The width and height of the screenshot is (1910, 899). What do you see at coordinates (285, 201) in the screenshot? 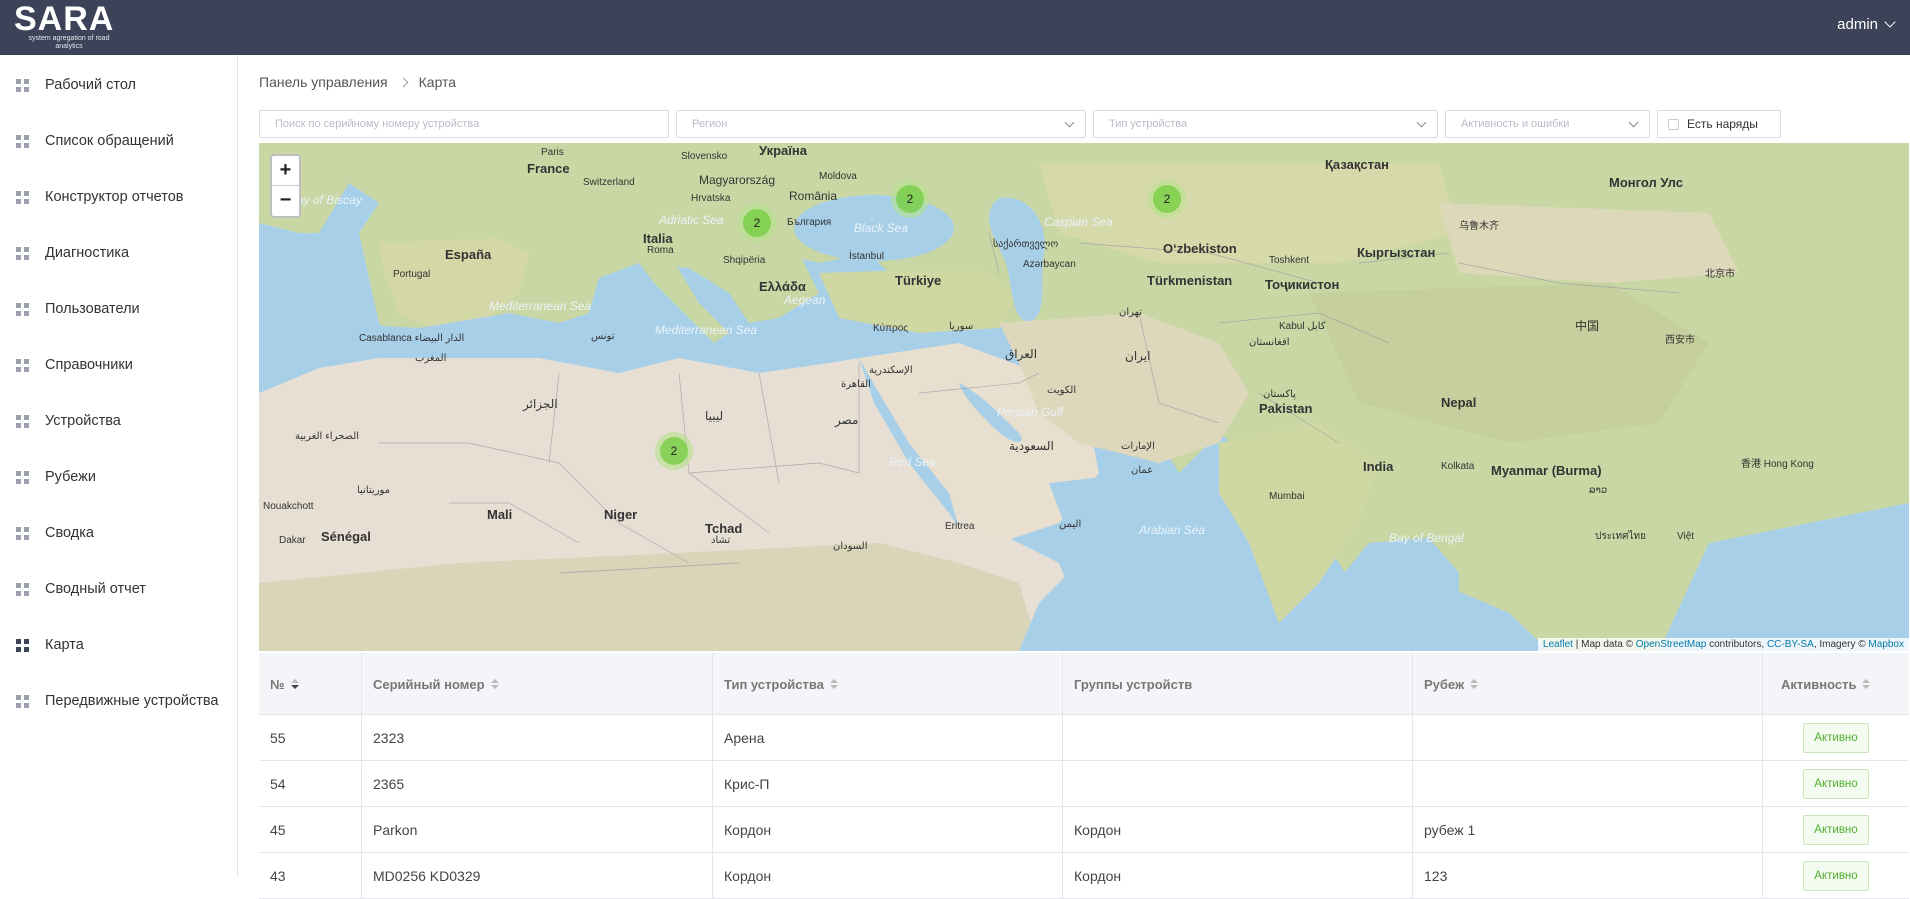
I see `zoom-out-button: −` at bounding box center [285, 201].